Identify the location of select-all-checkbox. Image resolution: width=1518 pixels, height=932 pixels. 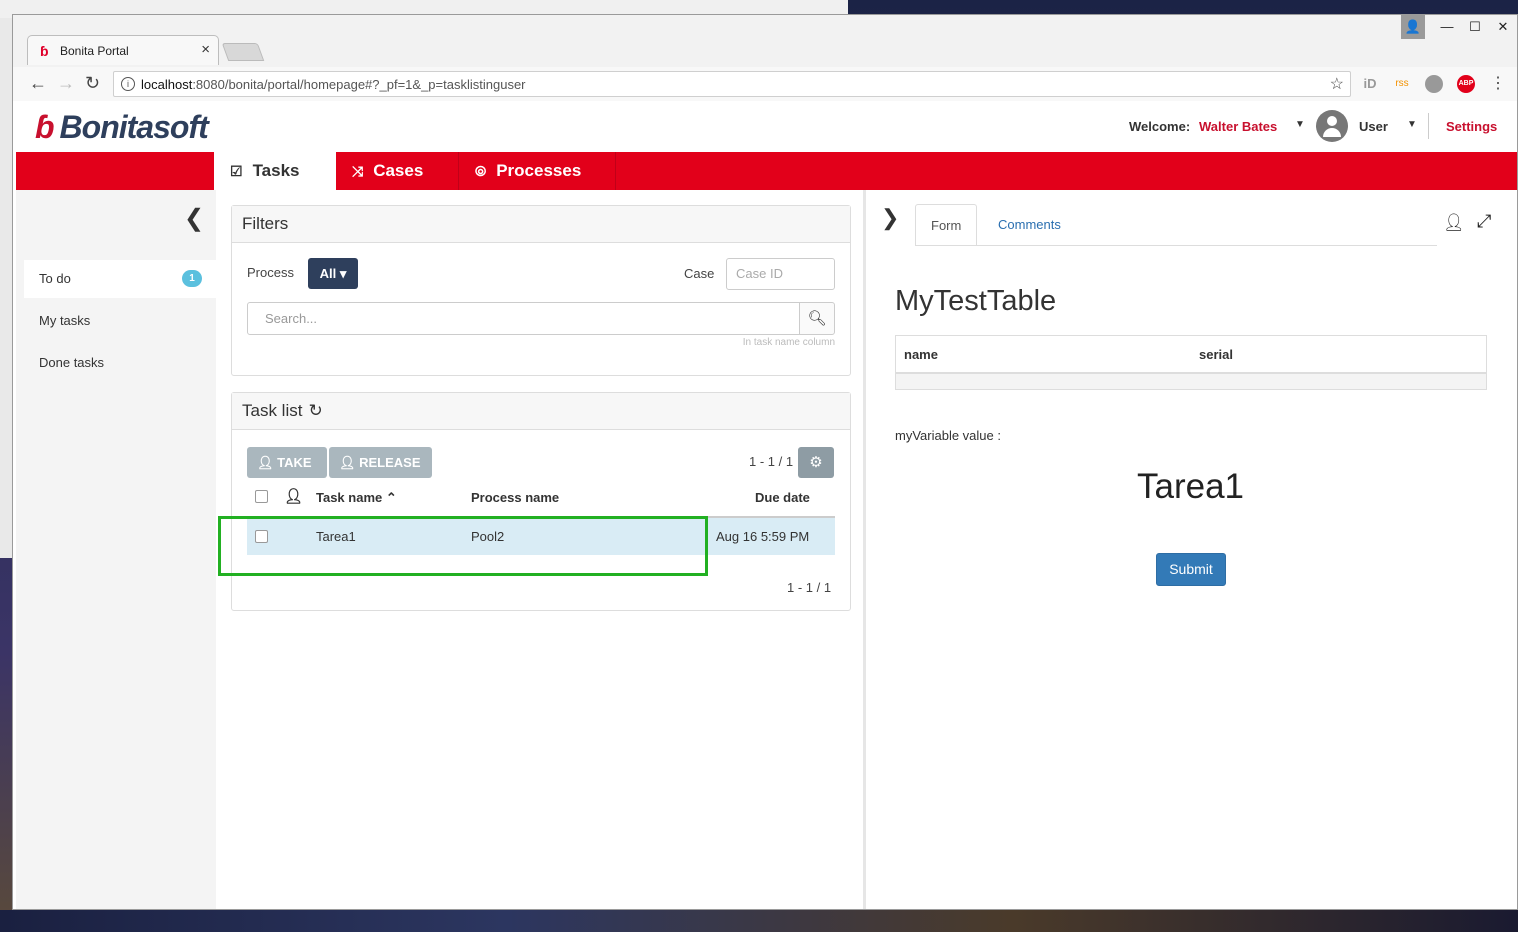
(261, 496).